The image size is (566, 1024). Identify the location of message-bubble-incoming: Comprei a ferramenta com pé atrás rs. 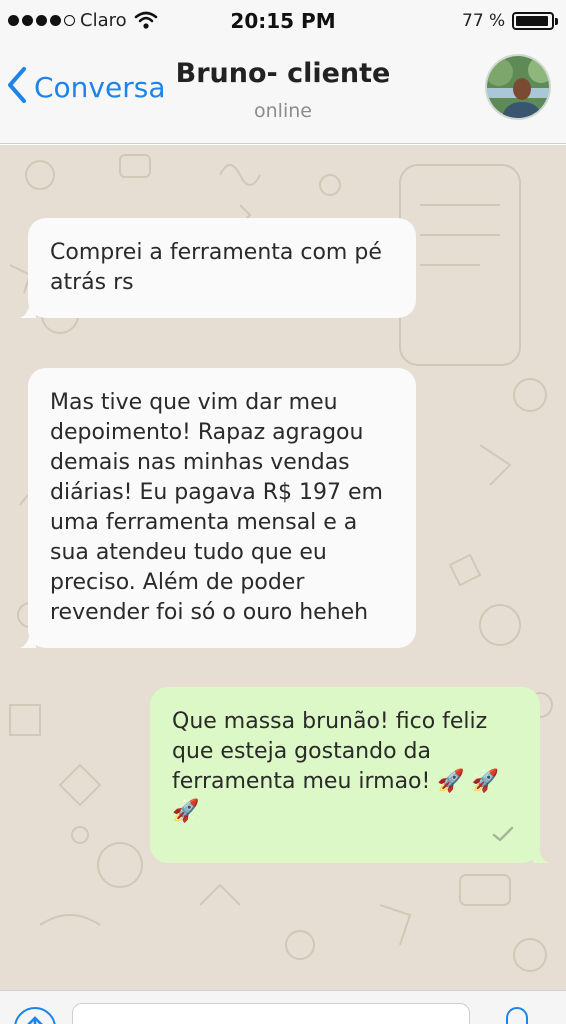
(218, 268).